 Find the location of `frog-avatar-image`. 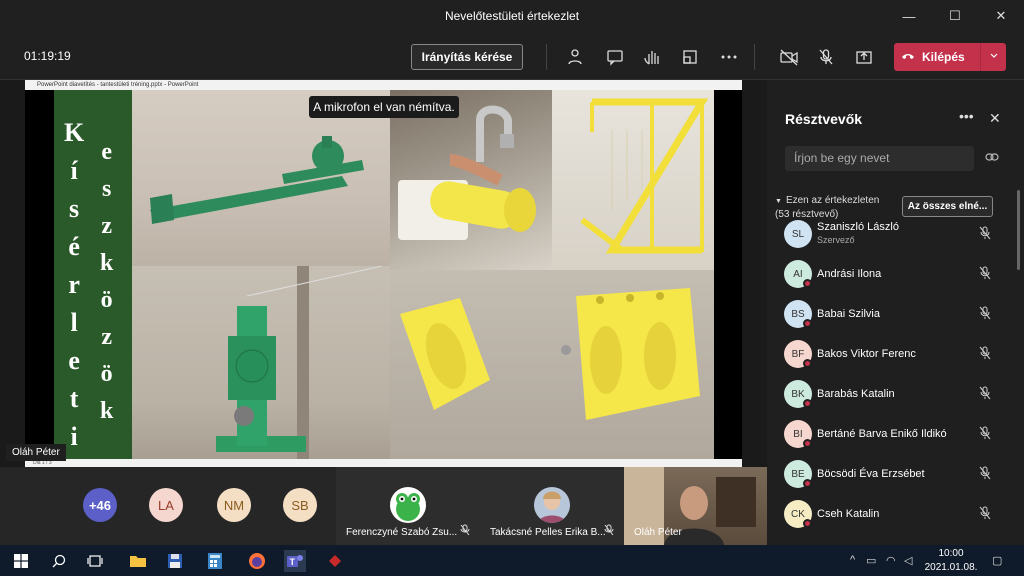

frog-avatar-image is located at coordinates (408, 505).